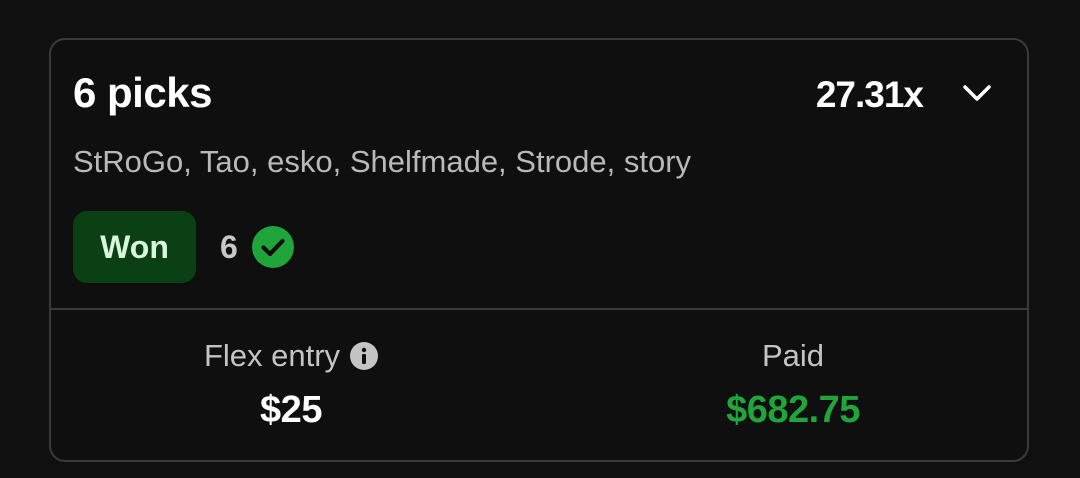 This screenshot has width=1080, height=478. I want to click on status-row: Won 6, so click(183, 247).